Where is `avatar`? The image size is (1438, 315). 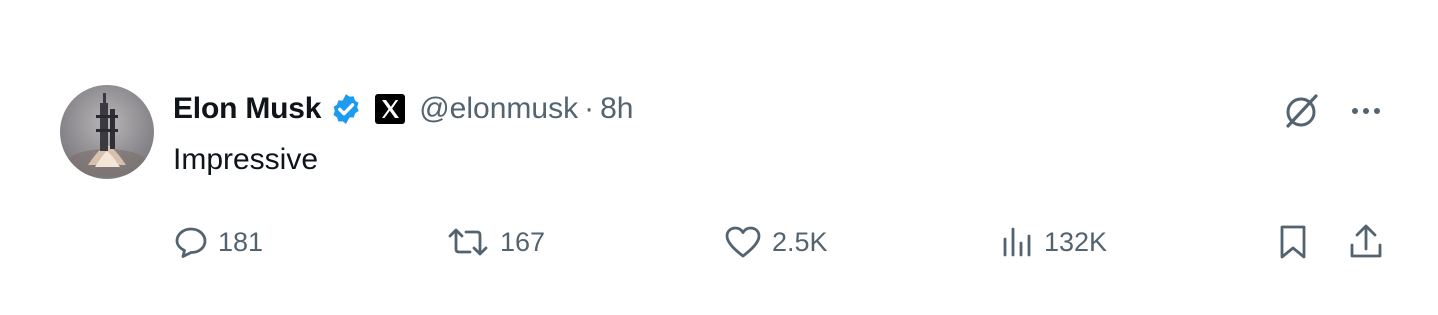
avatar is located at coordinates (107, 132).